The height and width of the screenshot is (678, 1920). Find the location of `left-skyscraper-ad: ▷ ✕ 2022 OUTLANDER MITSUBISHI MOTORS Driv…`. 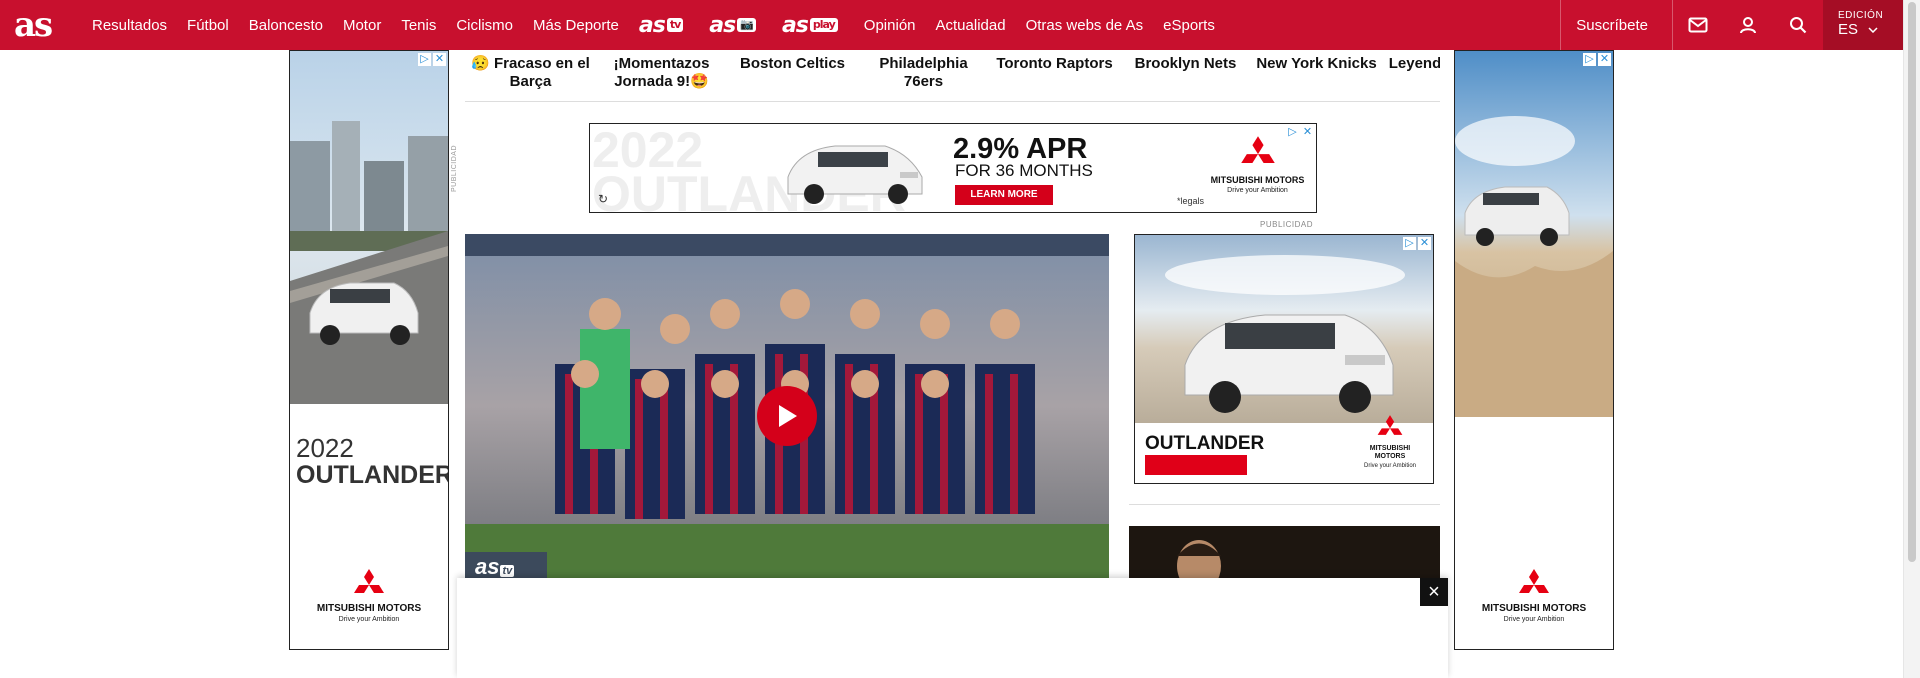

left-skyscraper-ad: ▷ ✕ 2022 OUTLANDER MITSUBISHI MOTORS Driv… is located at coordinates (369, 350).